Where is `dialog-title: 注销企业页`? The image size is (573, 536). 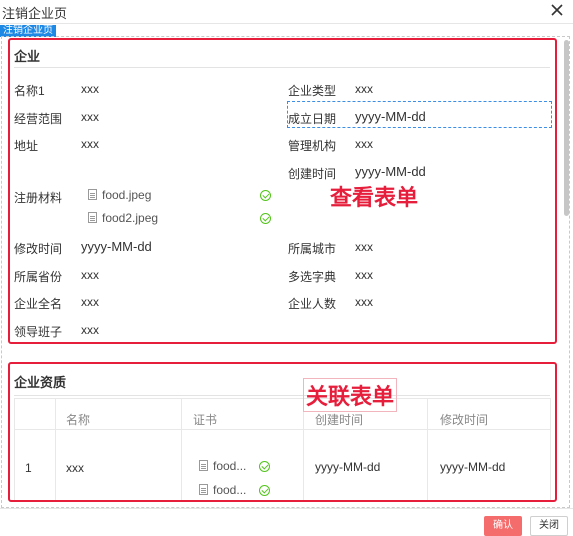
dialog-title: 注销企业页 is located at coordinates (35, 13).